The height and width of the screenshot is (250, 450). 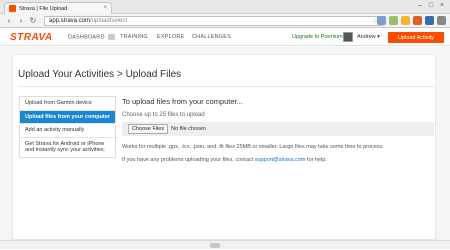 I want to click on extension-icons, so click(x=411, y=20).